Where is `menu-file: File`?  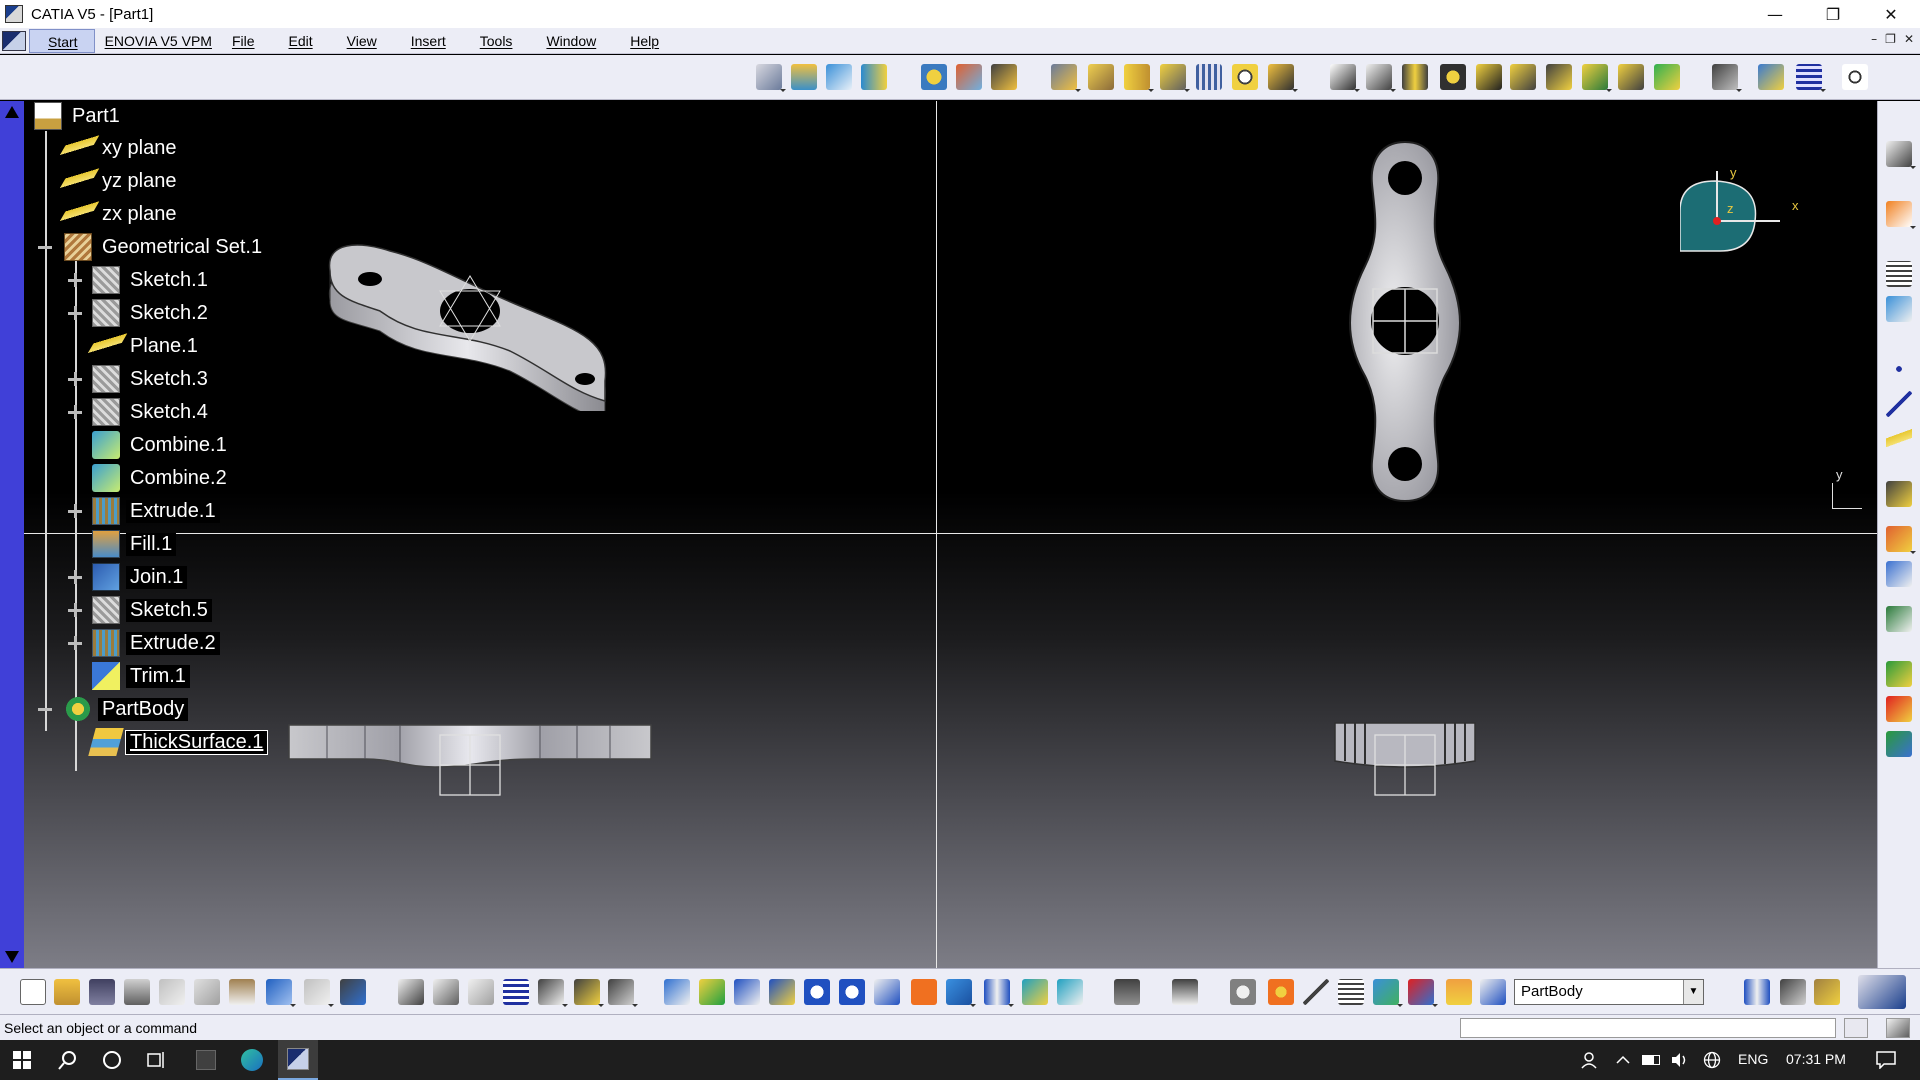 menu-file: File is located at coordinates (243, 41).